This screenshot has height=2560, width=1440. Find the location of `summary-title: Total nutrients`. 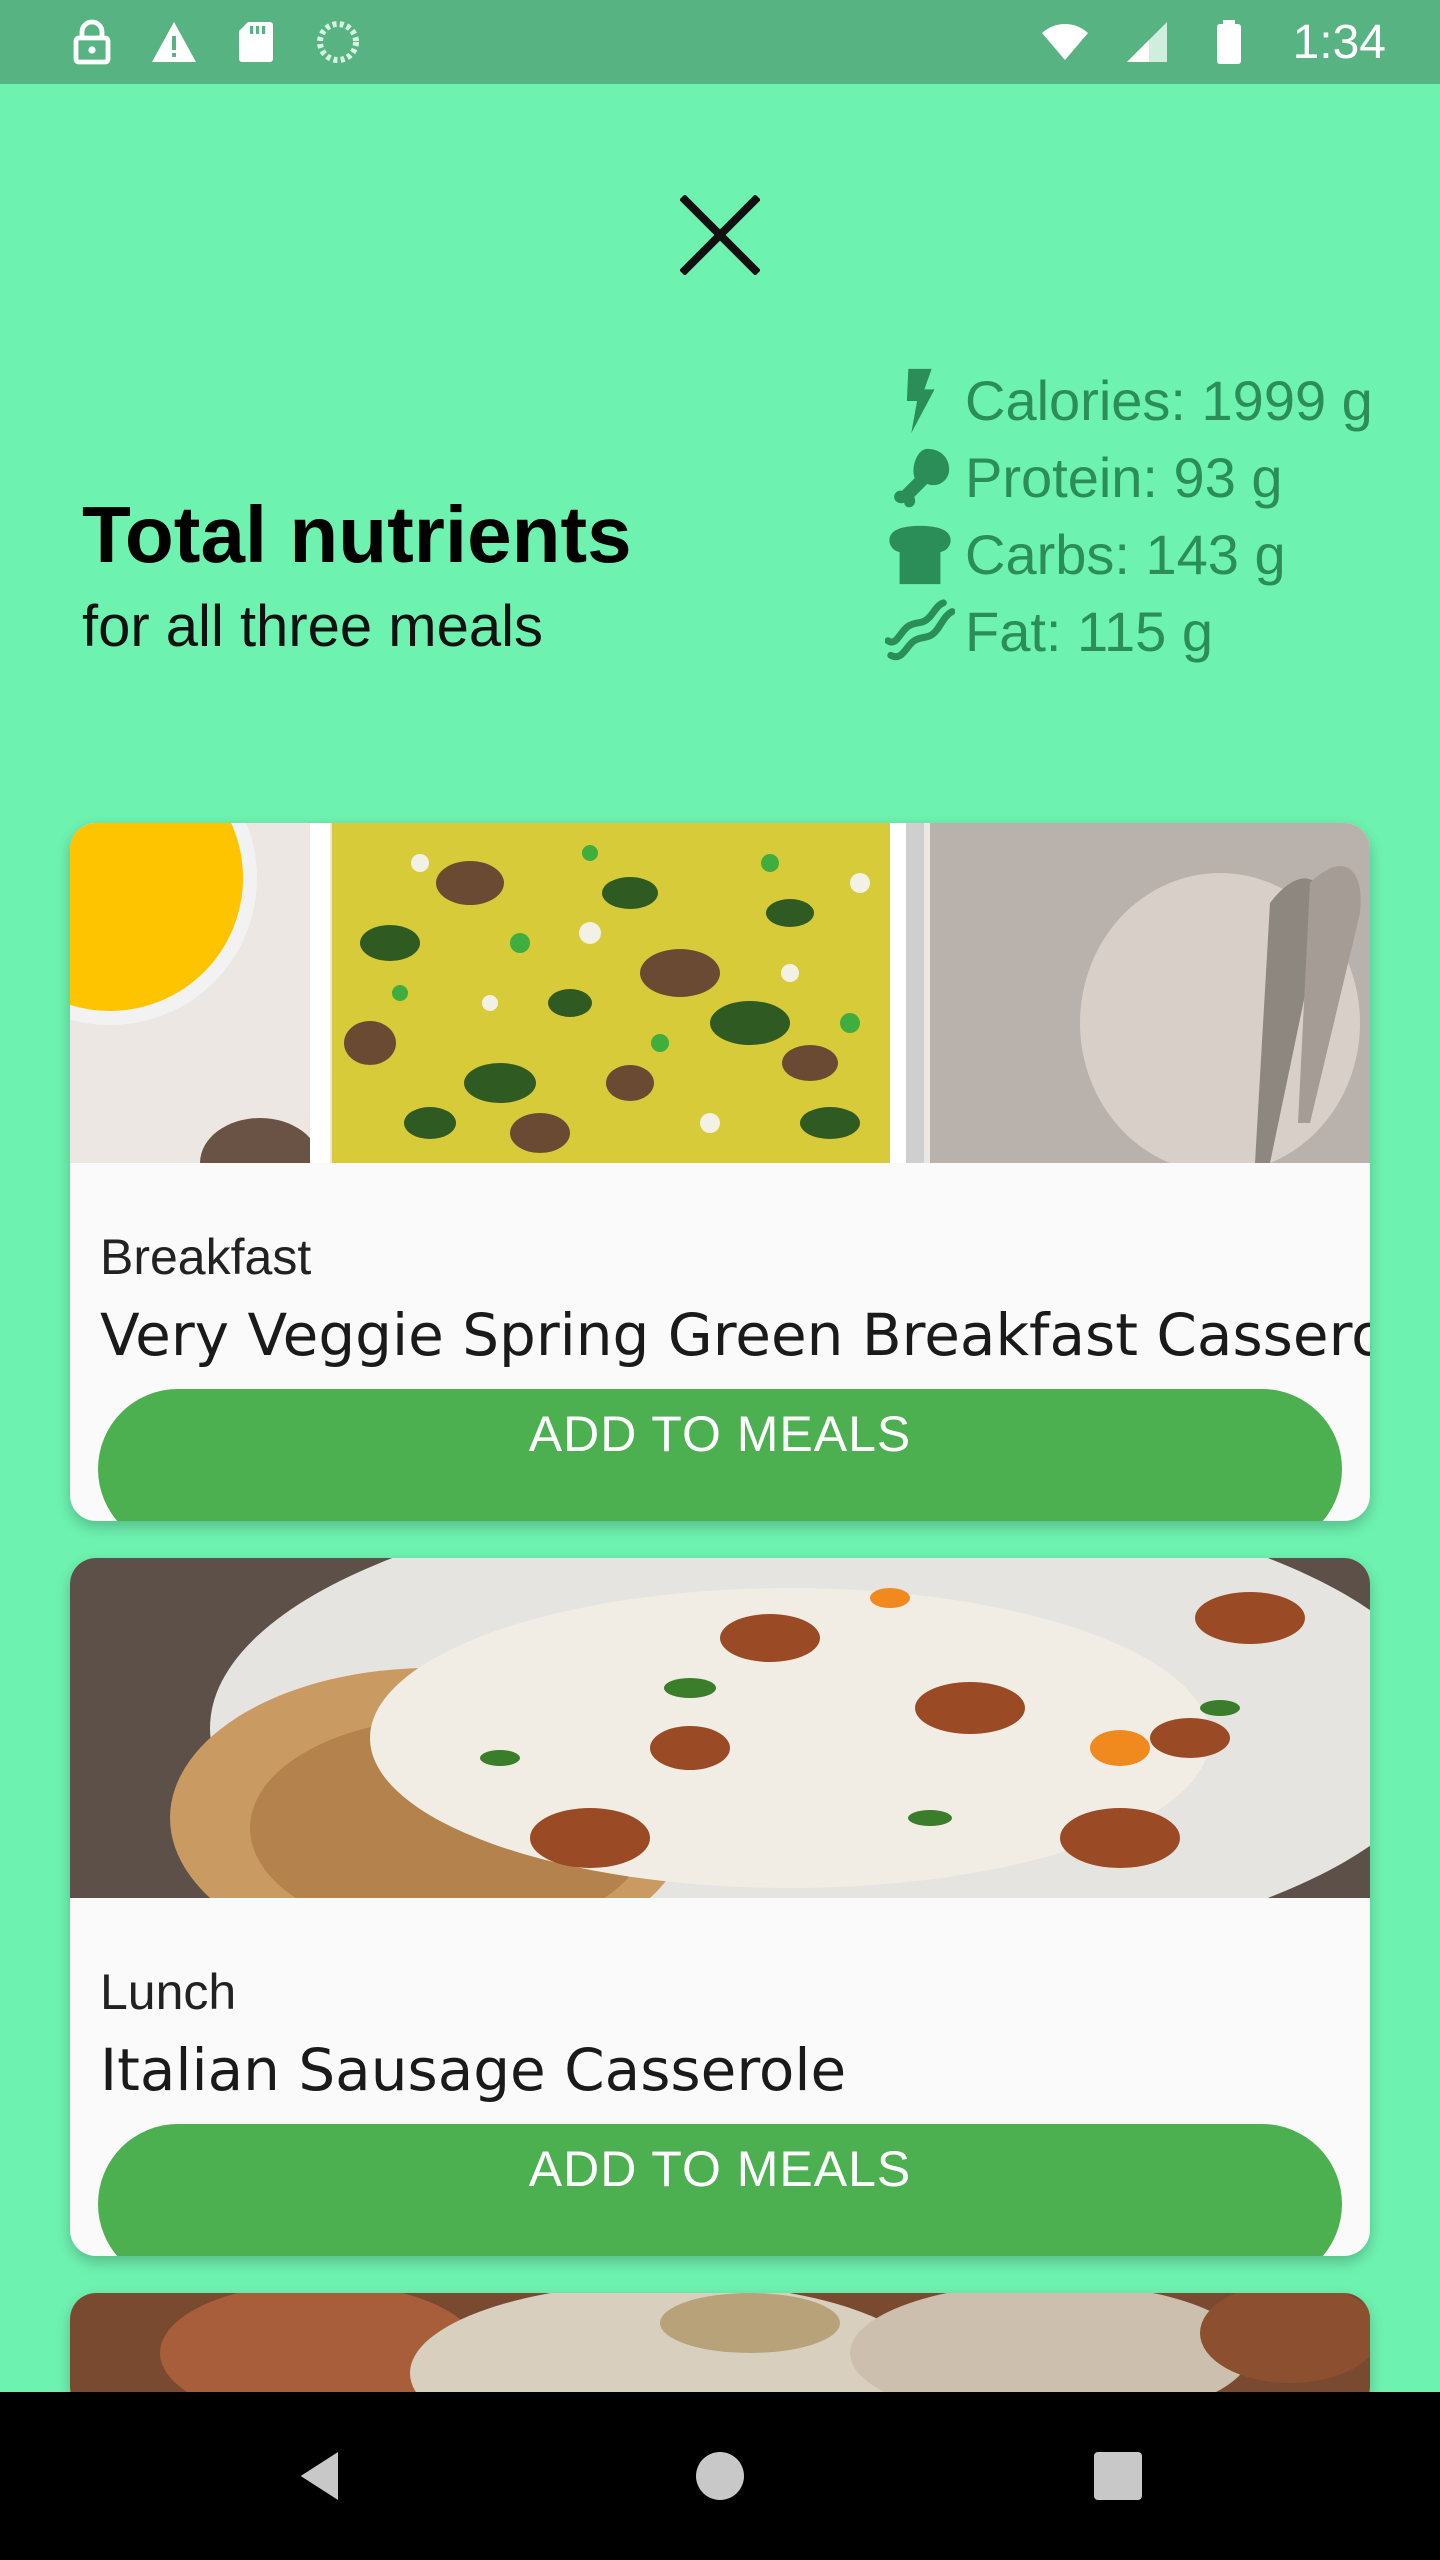

summary-title: Total nutrients is located at coordinates (357, 534).